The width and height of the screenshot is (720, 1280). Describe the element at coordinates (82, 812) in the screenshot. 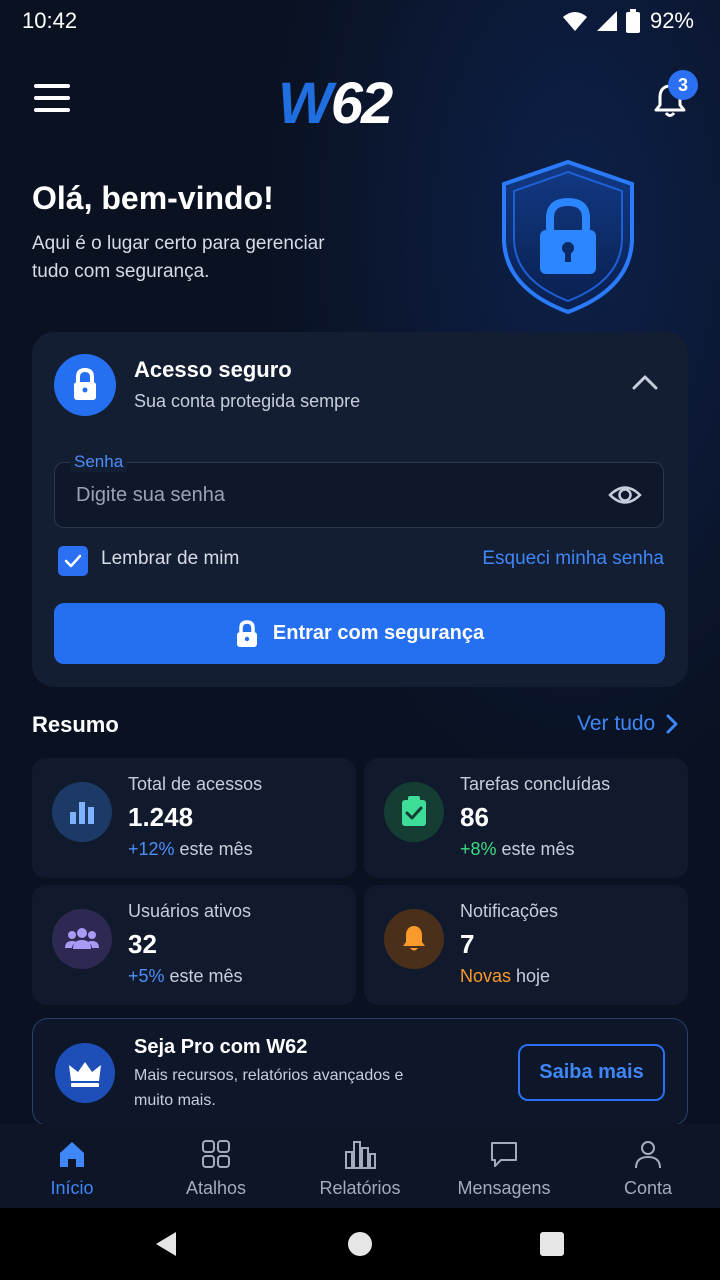

I see `bar-chart-icon` at that location.